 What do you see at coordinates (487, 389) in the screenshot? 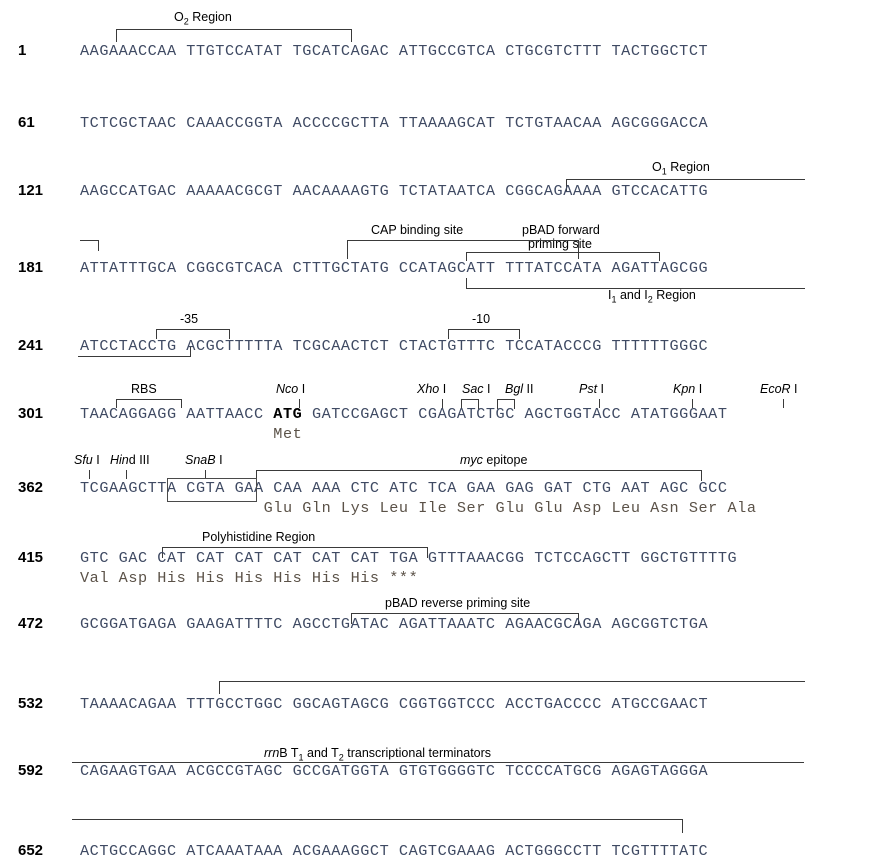
I see `sac-suffix: I` at bounding box center [487, 389].